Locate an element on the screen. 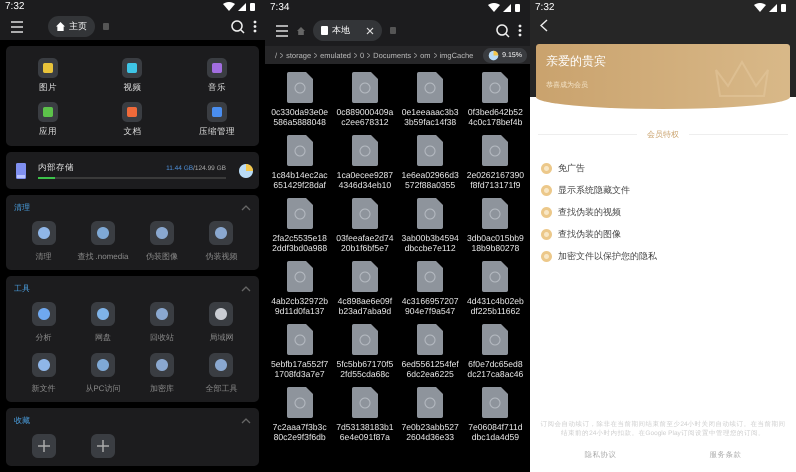  file-item: 0c889000409ac2ee678312 is located at coordinates (365, 100).